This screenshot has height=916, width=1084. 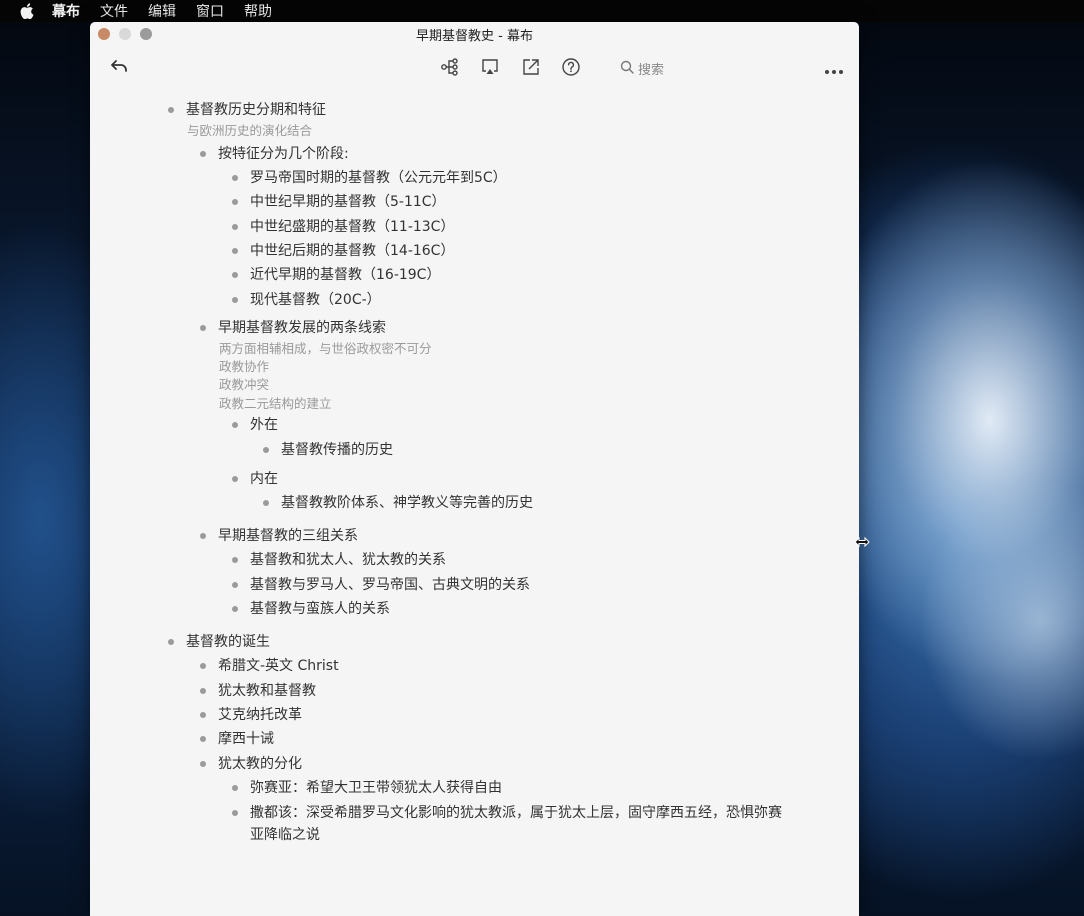 I want to click on menu-app-name: 幕布, so click(x=66, y=11).